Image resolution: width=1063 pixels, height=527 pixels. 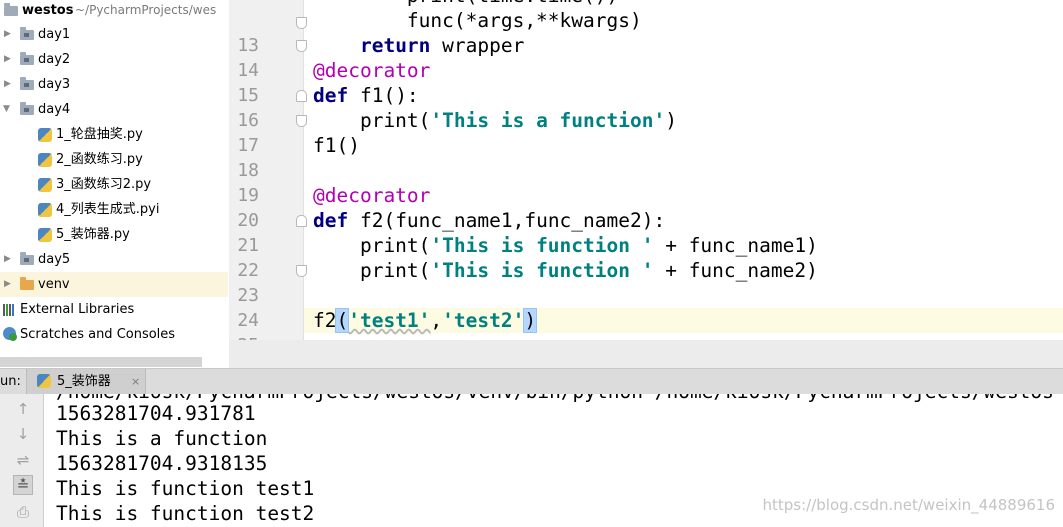 I want to click on code-line: 16 def f1():, so click(x=531, y=107).